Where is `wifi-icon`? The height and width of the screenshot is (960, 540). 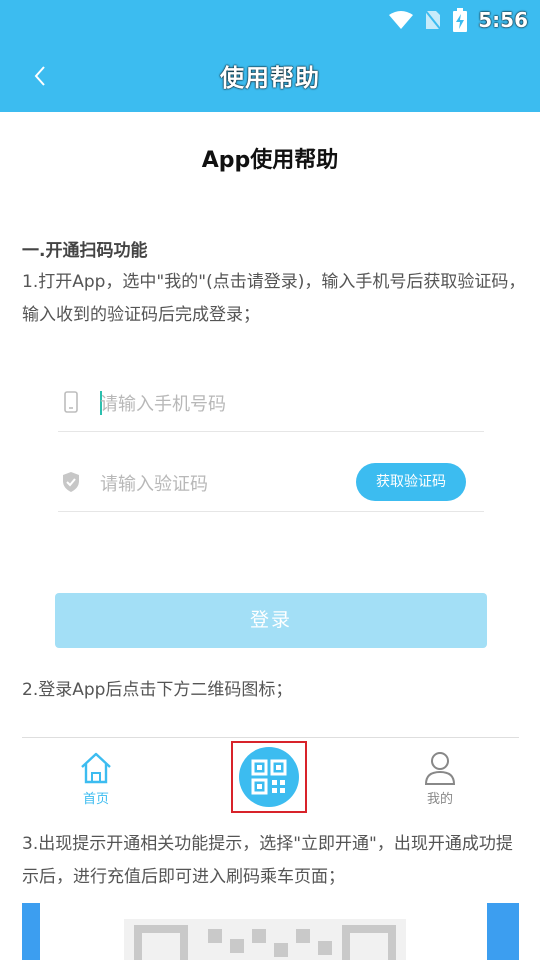
wifi-icon is located at coordinates (401, 20).